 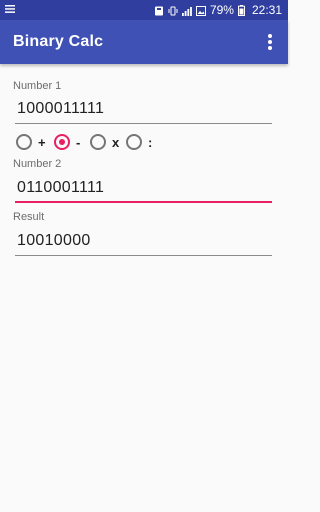 What do you see at coordinates (144, 42) in the screenshot?
I see `app-bar: Binary Calc` at bounding box center [144, 42].